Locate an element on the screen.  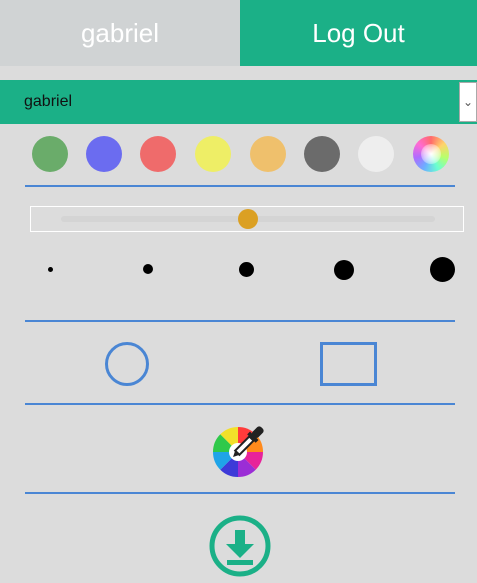
logout-button: Log Out is located at coordinates (358, 33).